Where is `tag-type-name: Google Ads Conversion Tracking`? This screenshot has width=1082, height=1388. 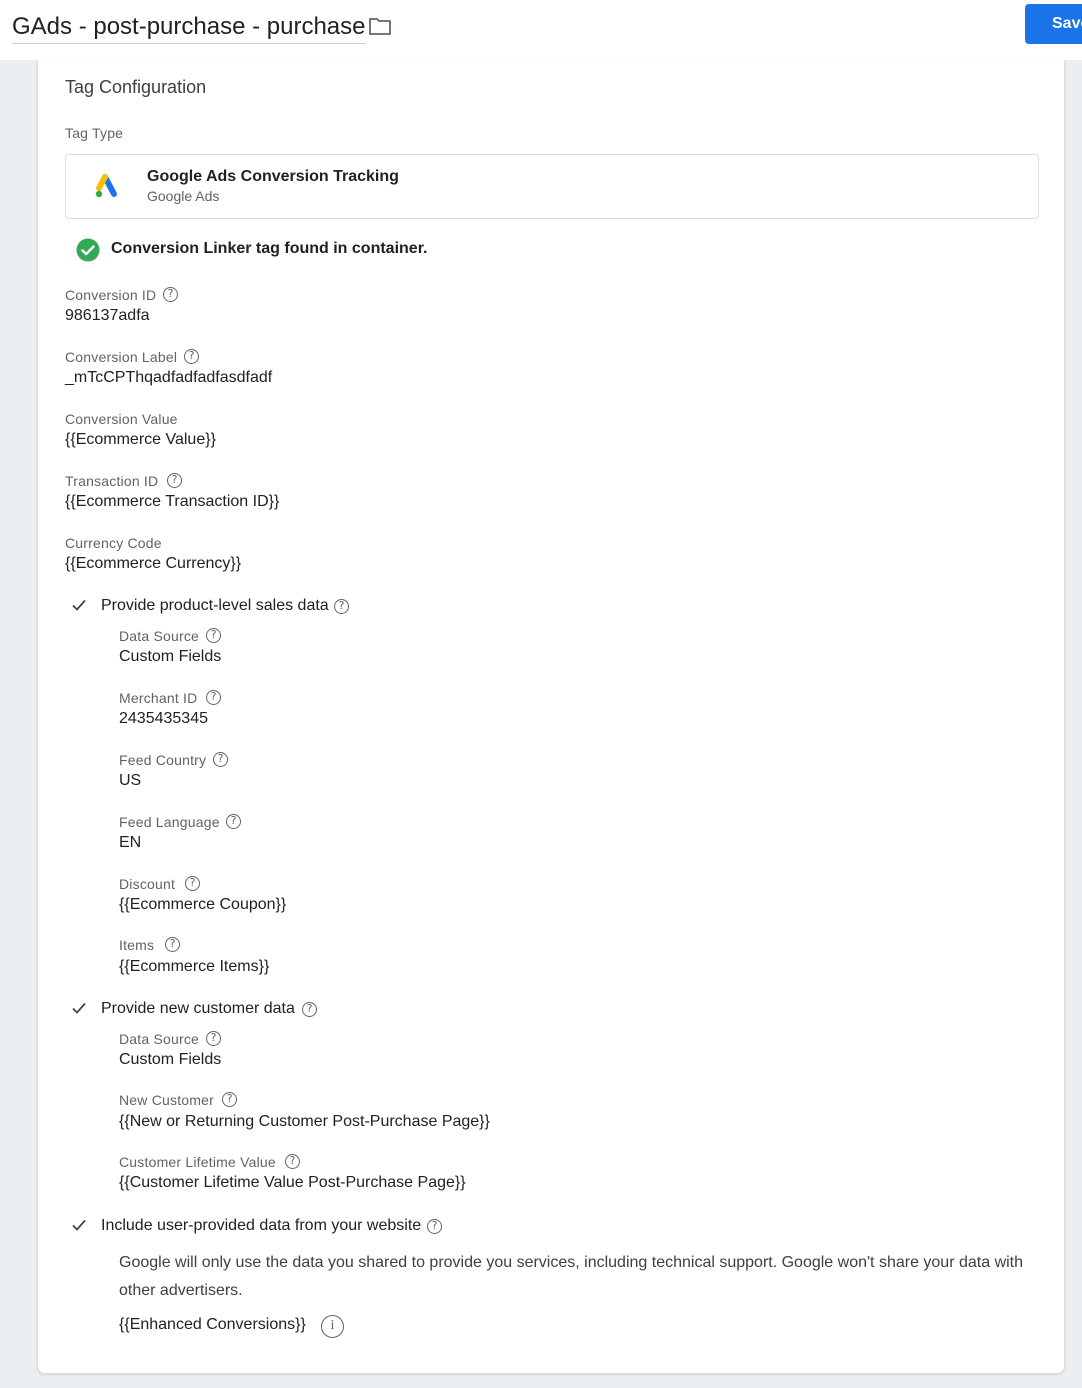 tag-type-name: Google Ads Conversion Tracking is located at coordinates (273, 176).